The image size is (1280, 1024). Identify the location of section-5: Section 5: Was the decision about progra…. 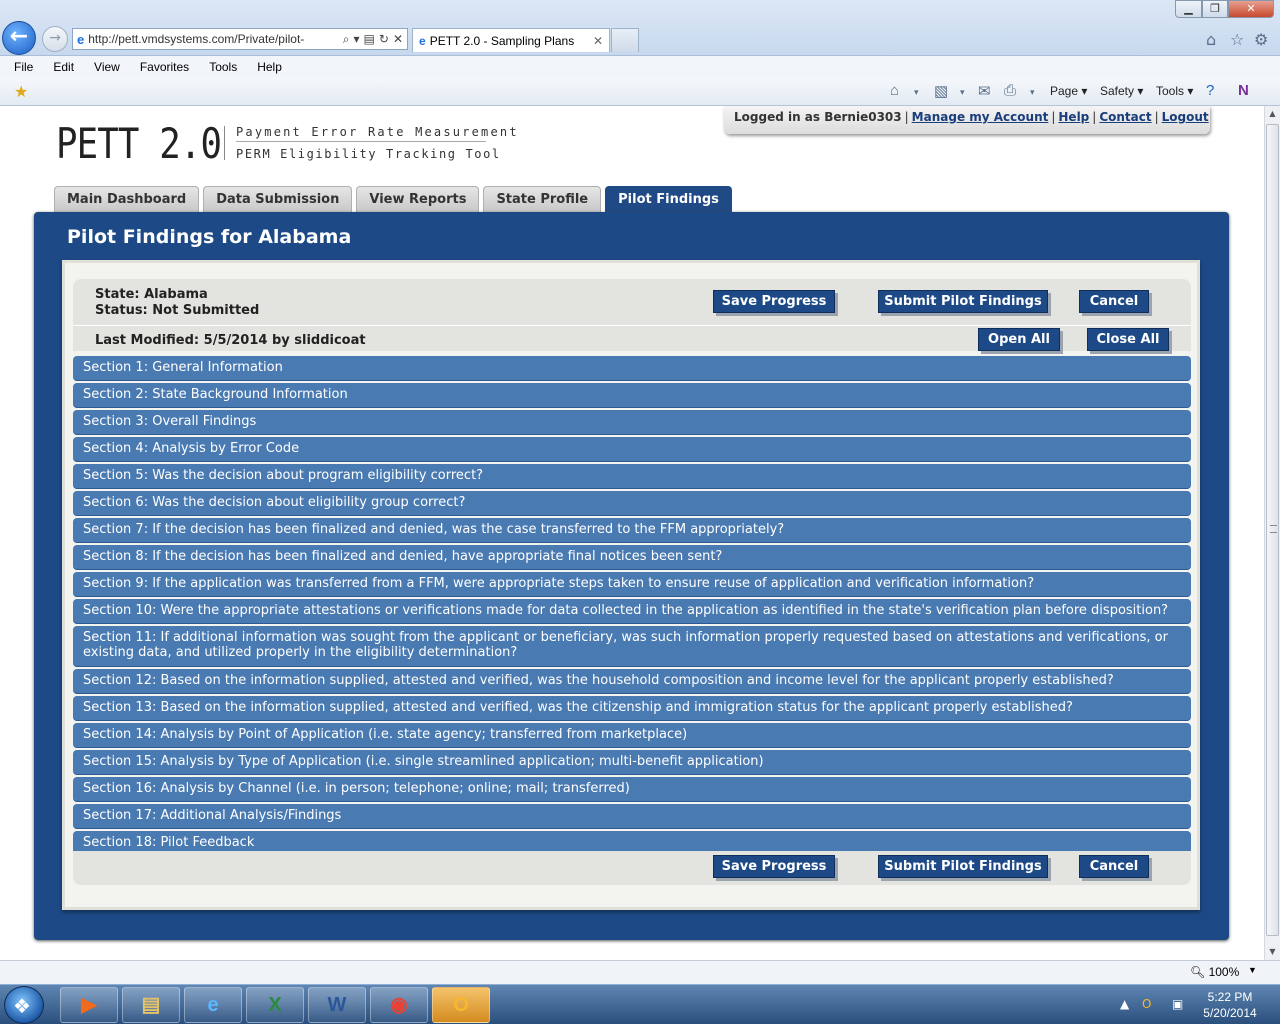
(632, 476).